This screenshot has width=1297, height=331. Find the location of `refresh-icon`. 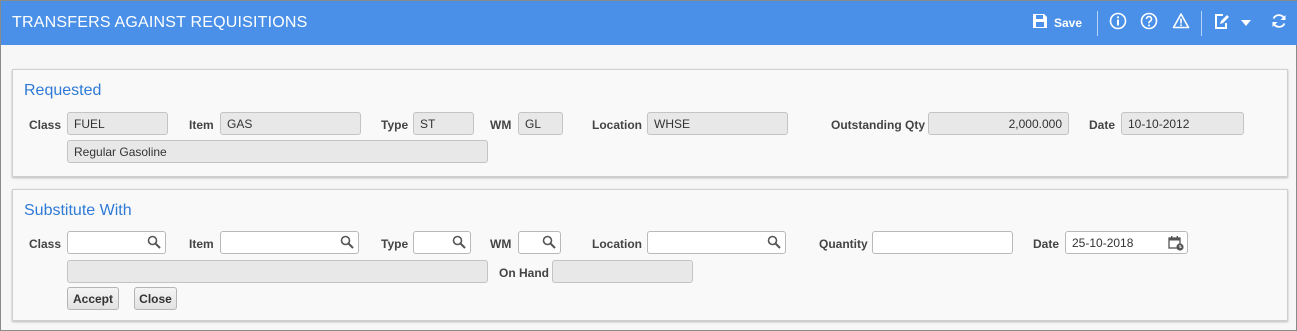

refresh-icon is located at coordinates (1279, 23).